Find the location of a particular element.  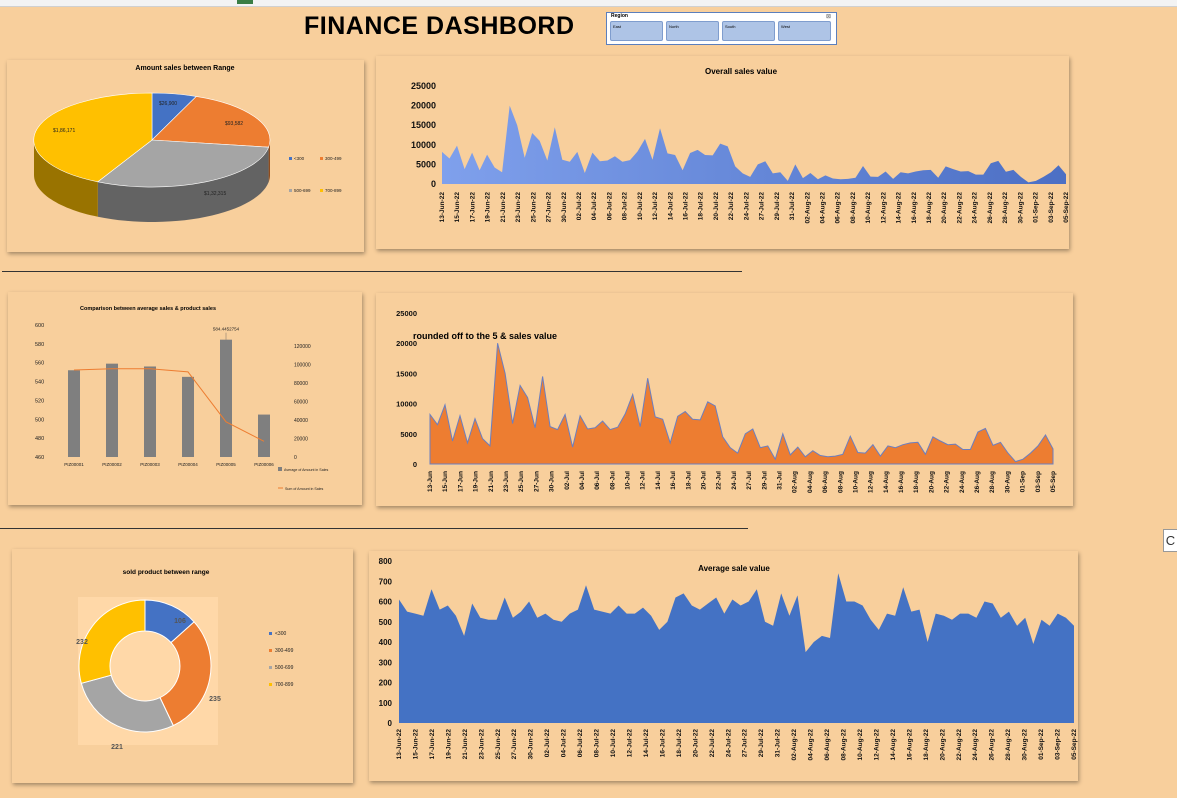

x-tick-label: 01-Sep-22 is located at coordinates (1041, 744).